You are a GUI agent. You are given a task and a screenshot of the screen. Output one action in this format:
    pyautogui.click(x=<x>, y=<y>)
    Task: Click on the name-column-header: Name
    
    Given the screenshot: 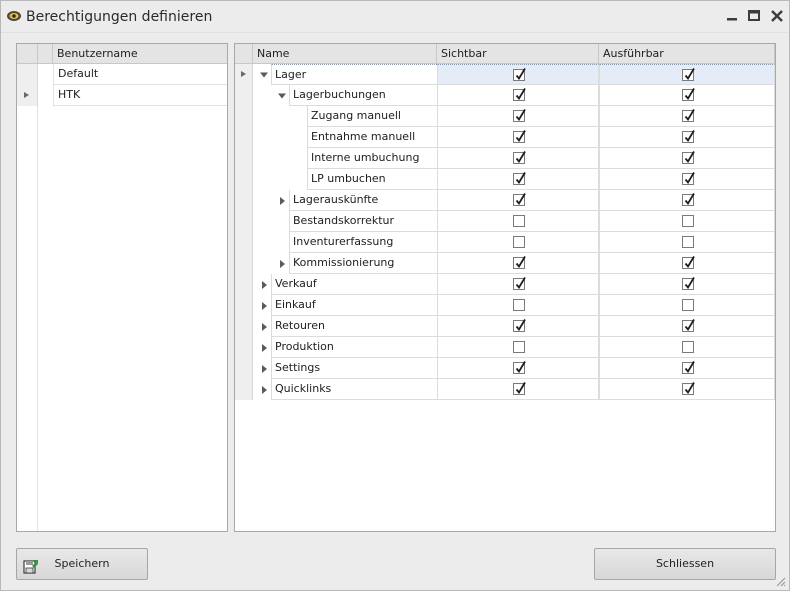 What is the action you would take?
    pyautogui.click(x=345, y=54)
    